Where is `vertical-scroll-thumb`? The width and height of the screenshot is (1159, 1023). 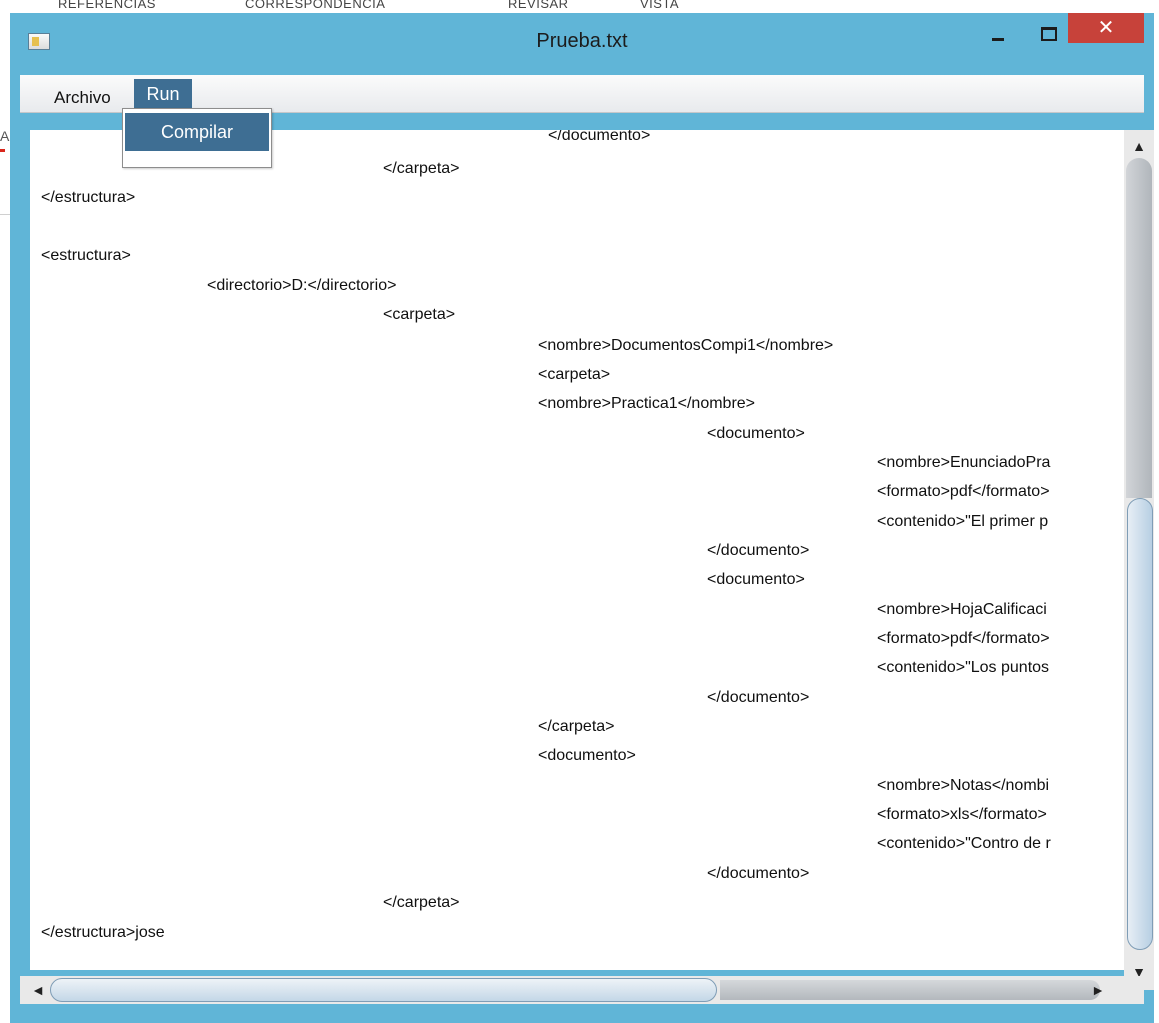
vertical-scroll-thumb is located at coordinates (1140, 724).